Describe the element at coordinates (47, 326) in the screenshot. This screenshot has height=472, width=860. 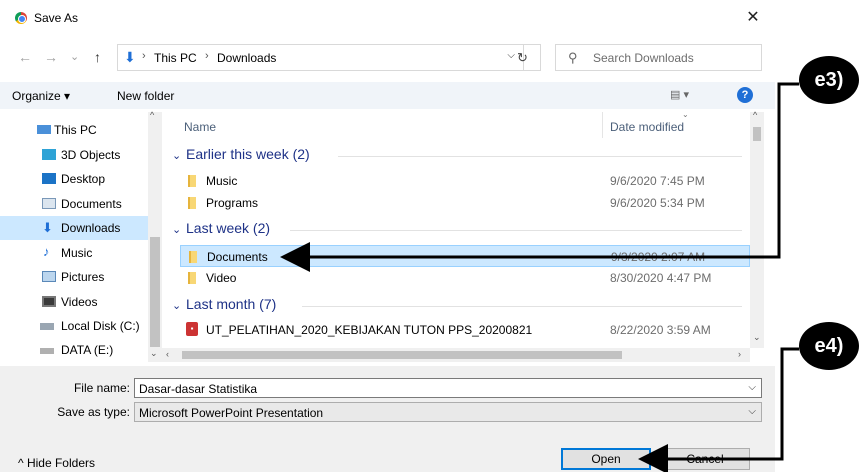
I see `drive-icon` at that location.